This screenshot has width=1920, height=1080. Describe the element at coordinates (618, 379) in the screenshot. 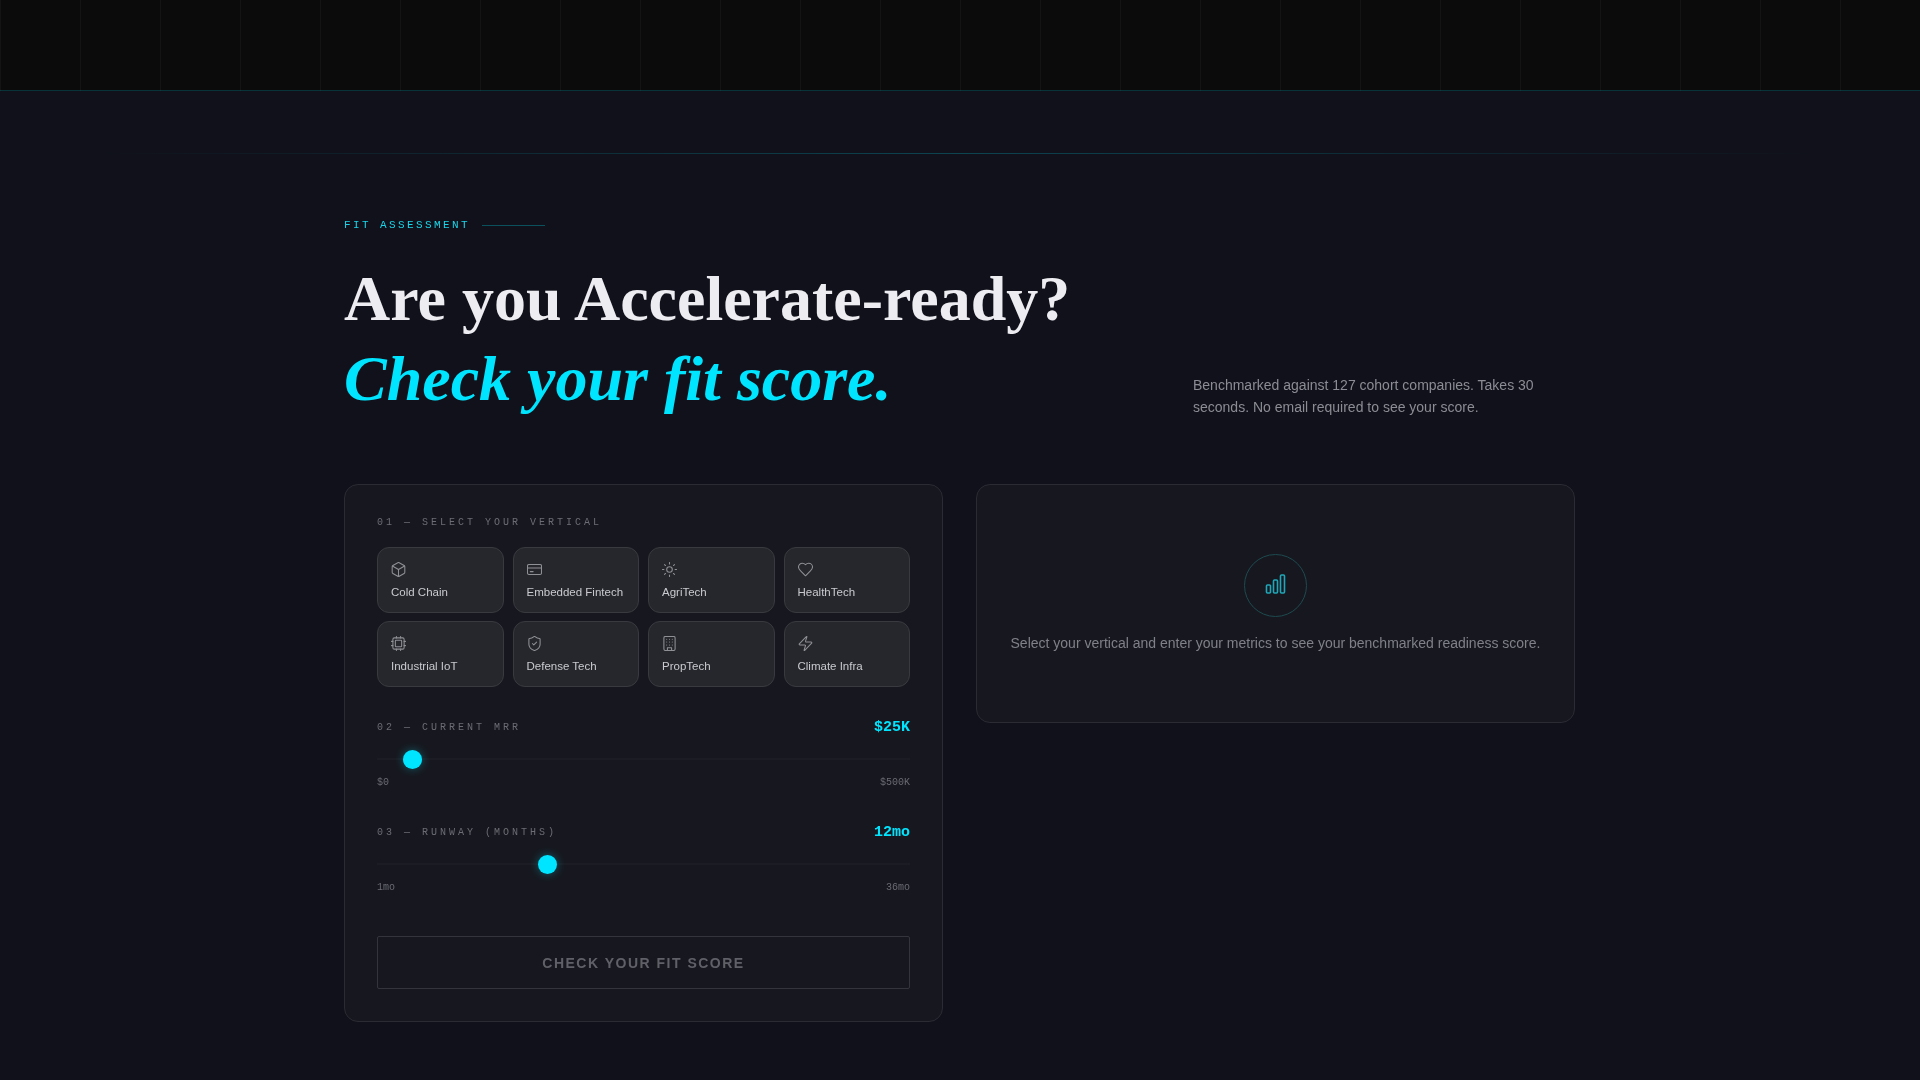

I see `heading-accent: Check your fit score.` at that location.